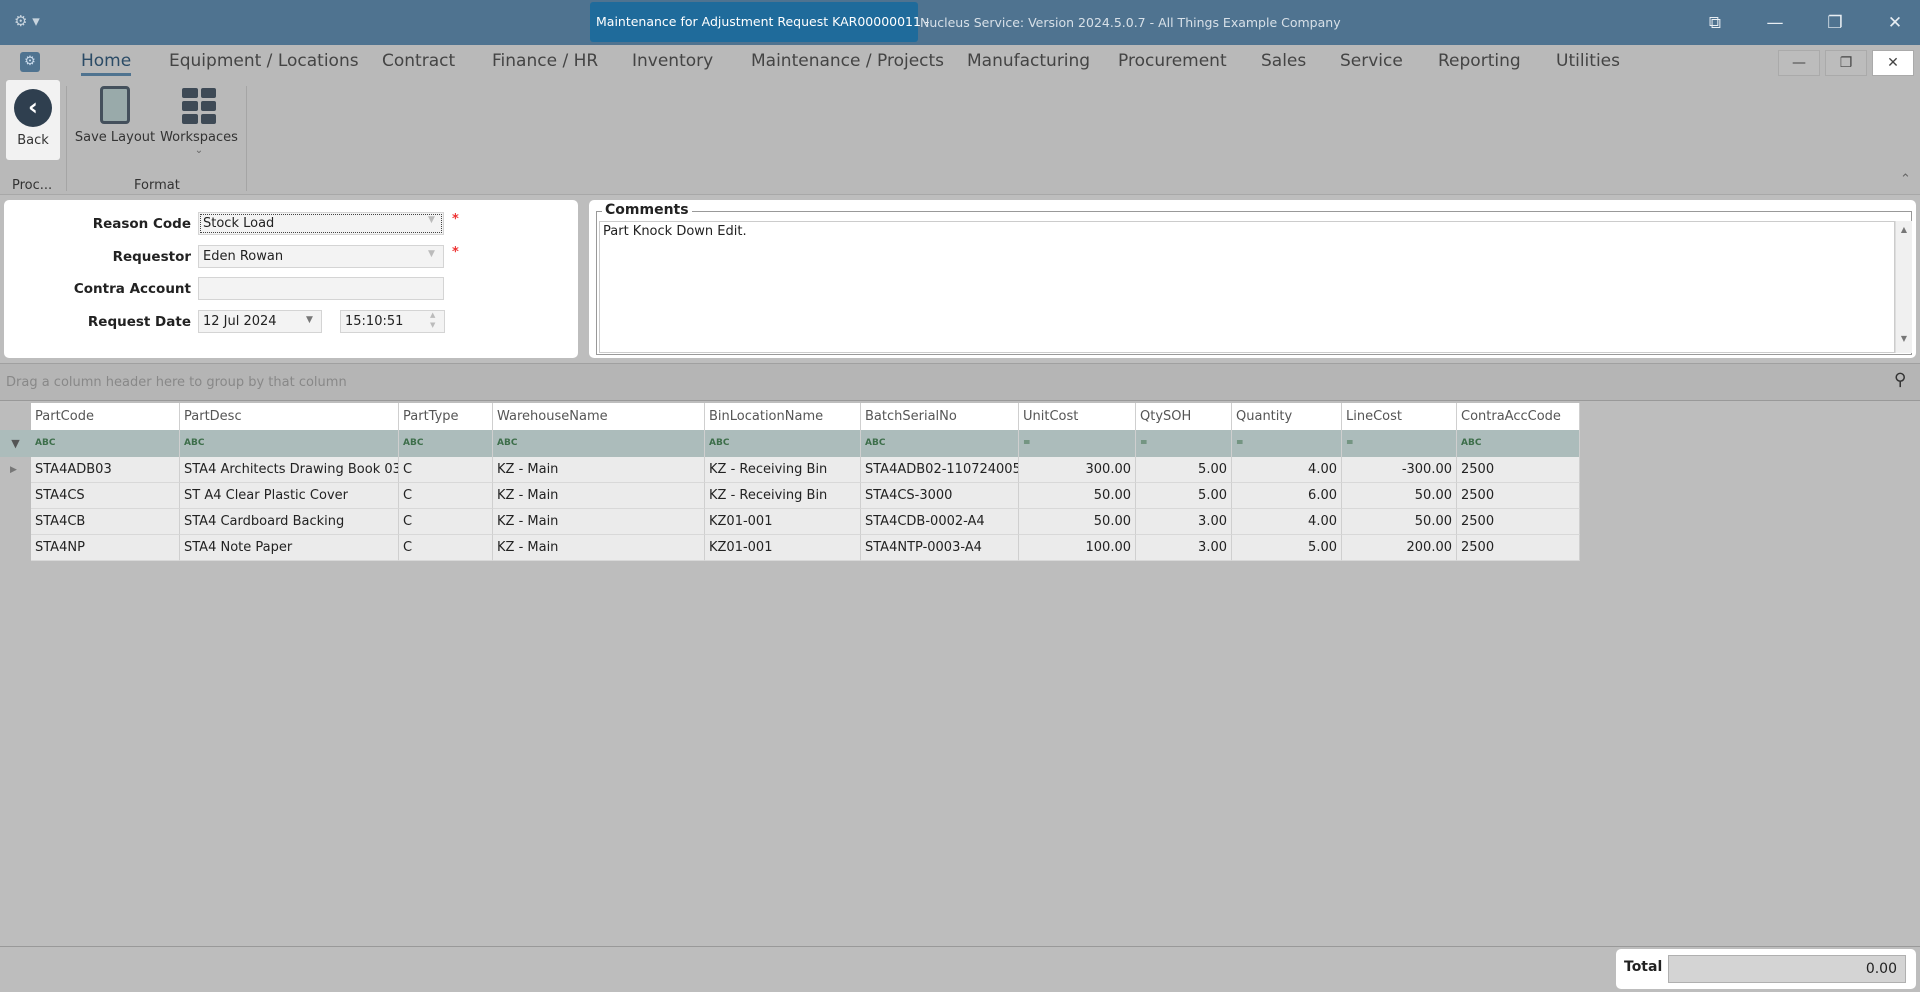  I want to click on table-cell: STA4 Cardboard Backing, so click(289, 522).